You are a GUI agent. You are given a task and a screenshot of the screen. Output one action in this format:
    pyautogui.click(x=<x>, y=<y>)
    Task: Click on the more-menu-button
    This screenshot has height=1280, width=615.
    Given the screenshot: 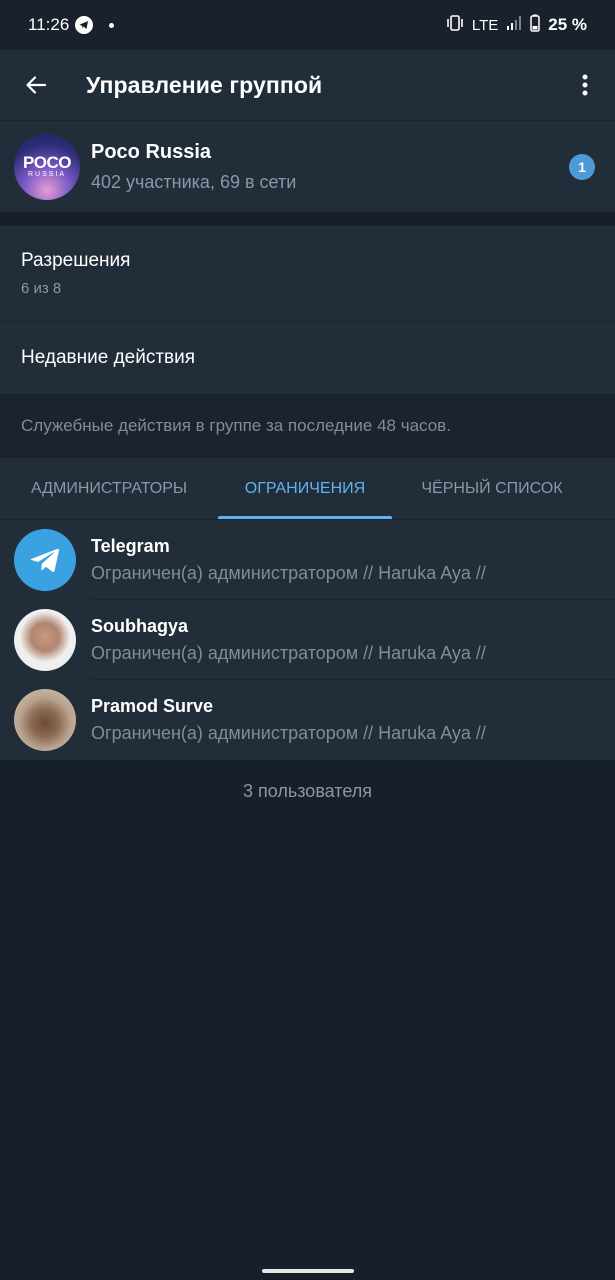 What is the action you would take?
    pyautogui.click(x=585, y=85)
    